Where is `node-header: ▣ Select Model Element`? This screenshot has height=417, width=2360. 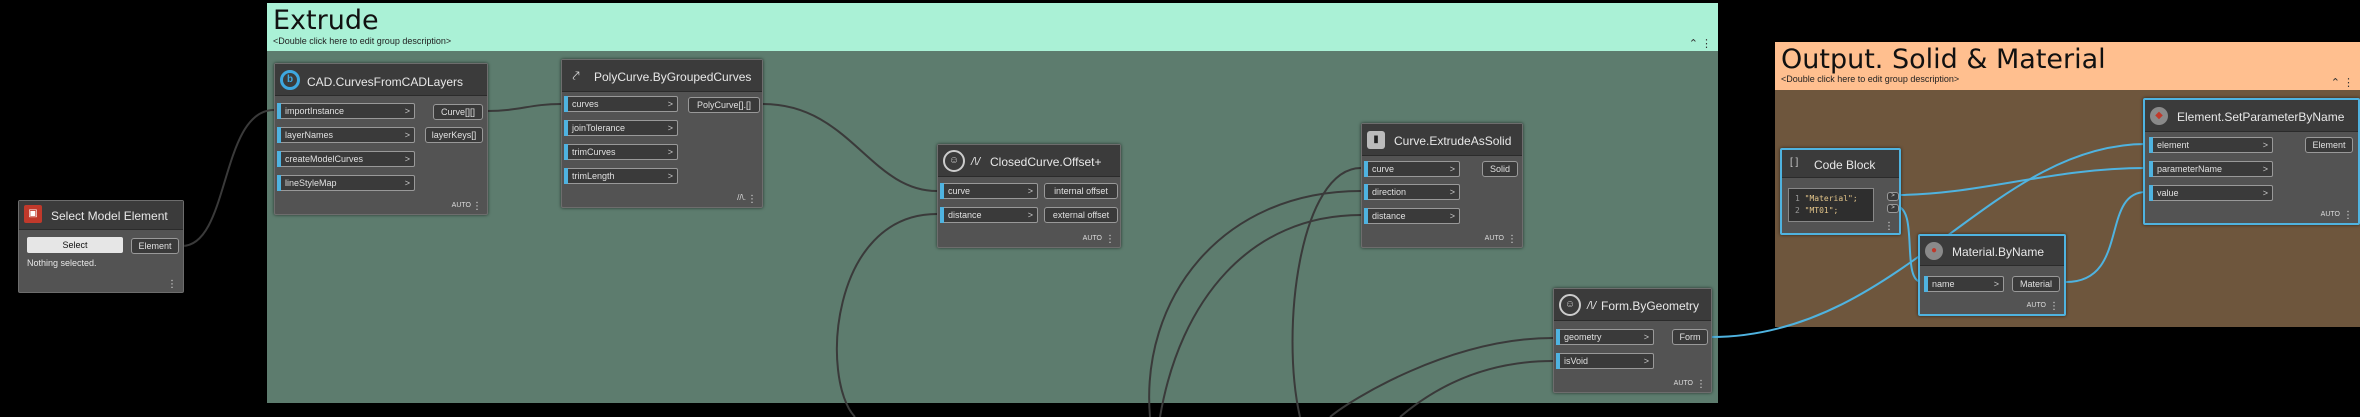
node-header: ▣ Select Model Element is located at coordinates (101, 215).